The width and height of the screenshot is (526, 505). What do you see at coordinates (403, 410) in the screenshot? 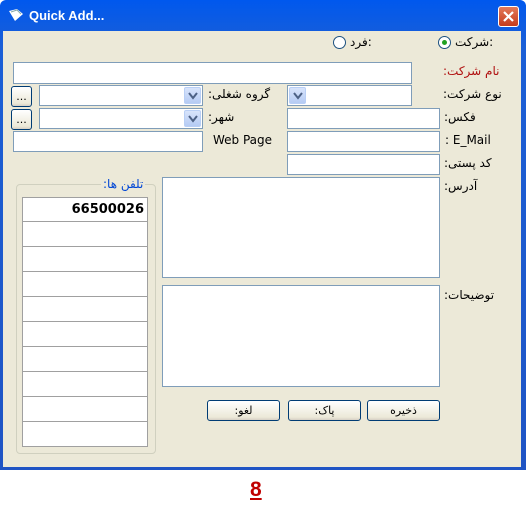
I see `save-button: ذخیره` at bounding box center [403, 410].